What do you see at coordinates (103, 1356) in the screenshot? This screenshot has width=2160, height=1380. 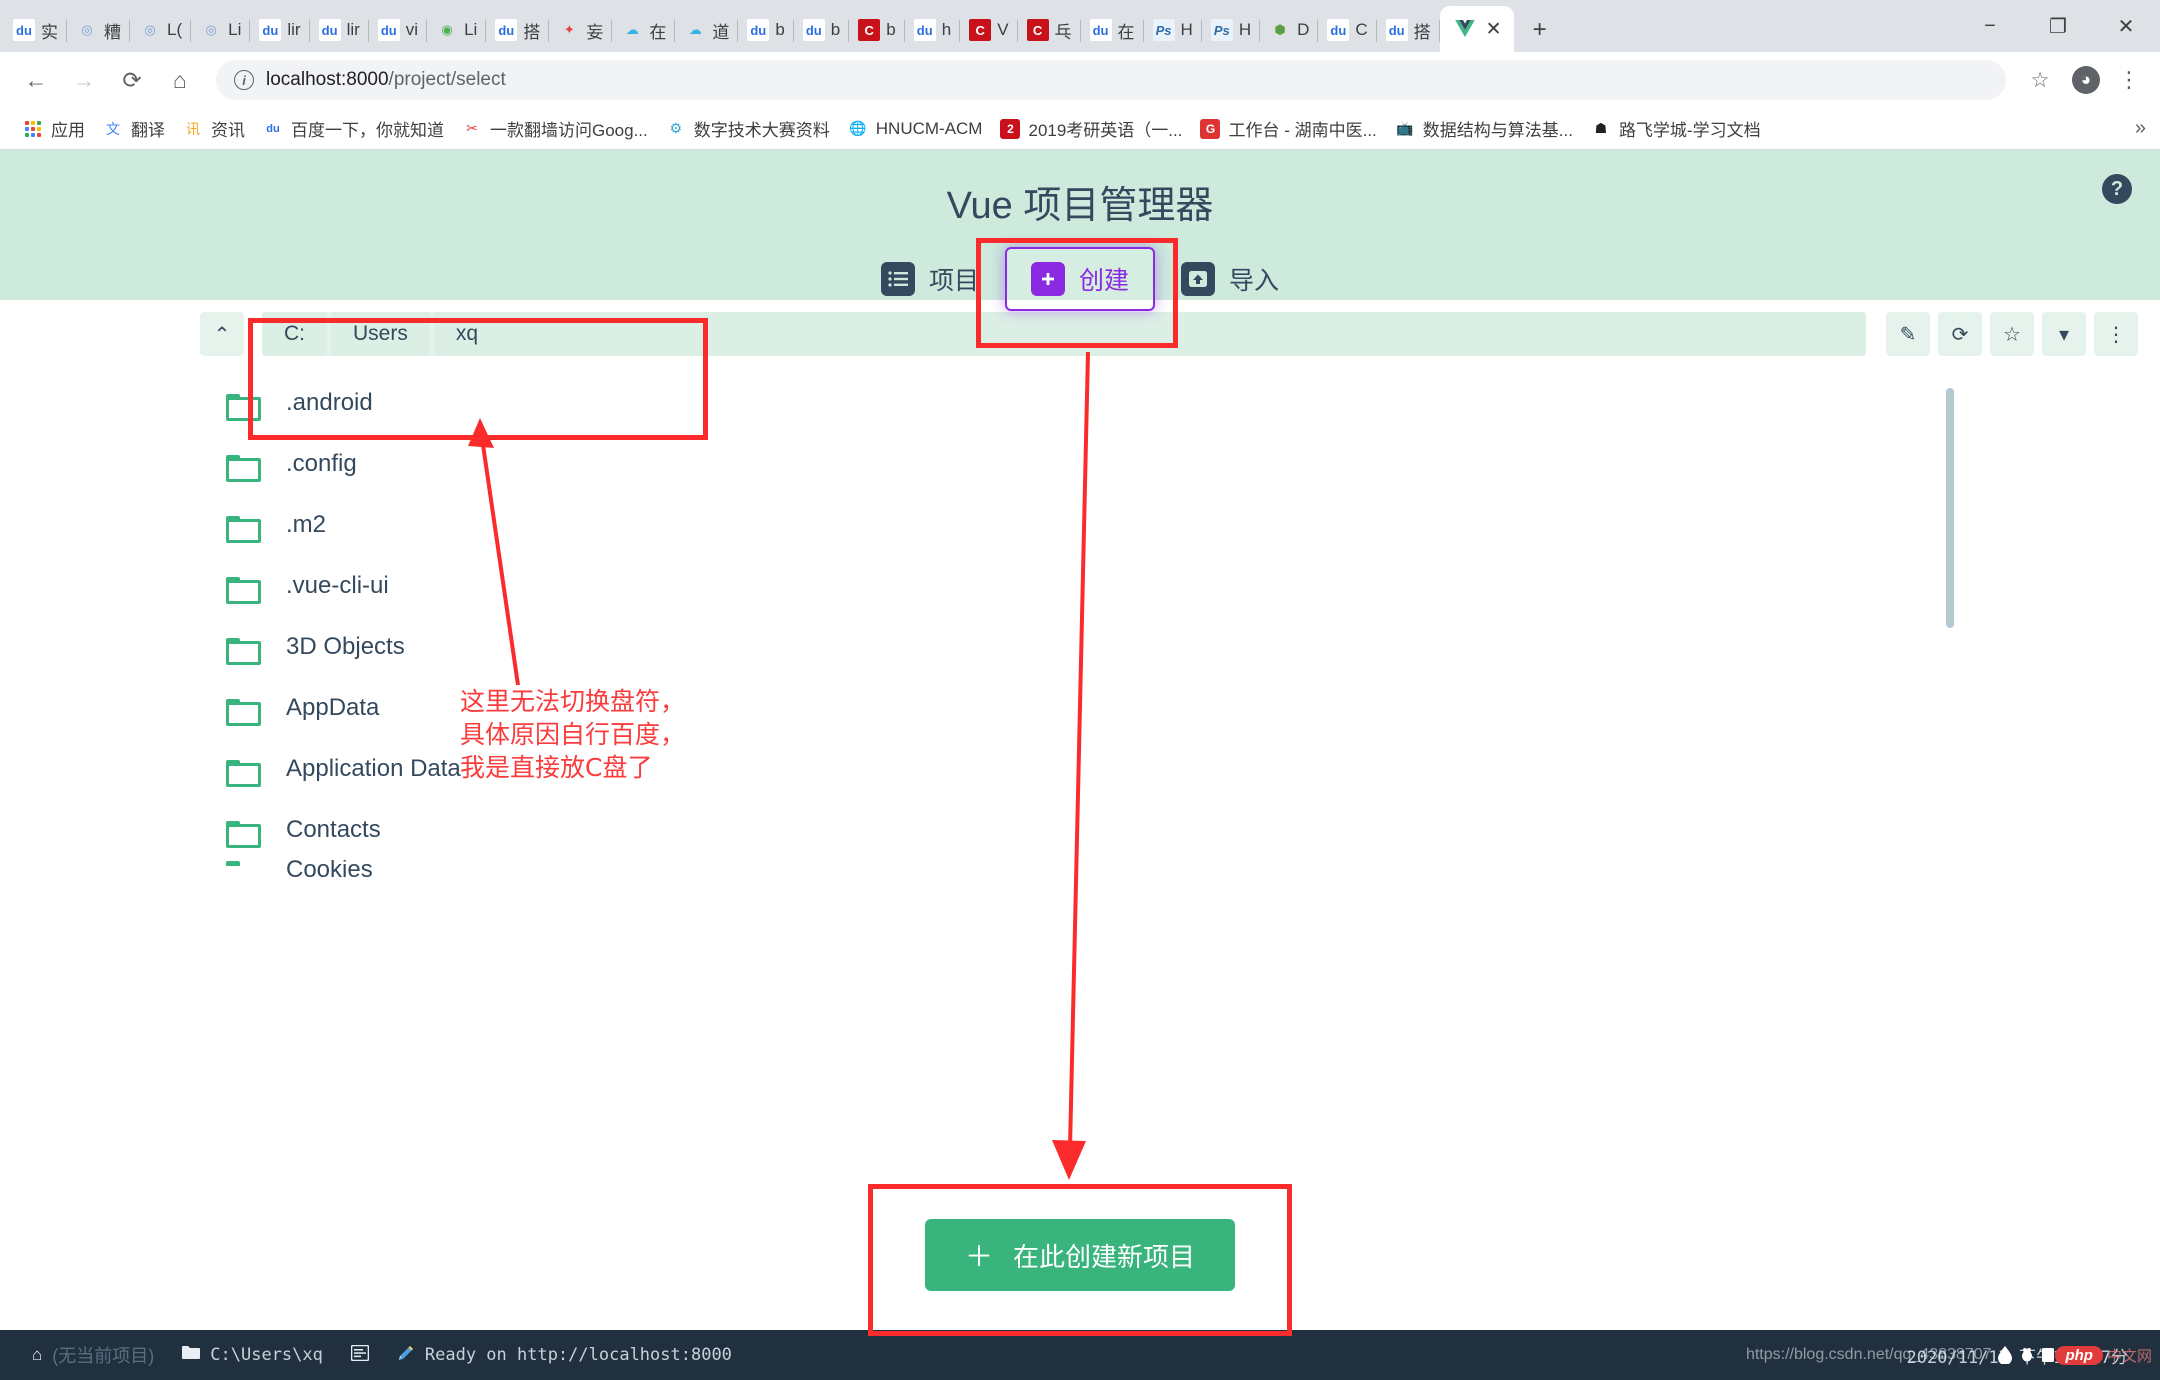 I see `status-project-label: (无当前项目)` at bounding box center [103, 1356].